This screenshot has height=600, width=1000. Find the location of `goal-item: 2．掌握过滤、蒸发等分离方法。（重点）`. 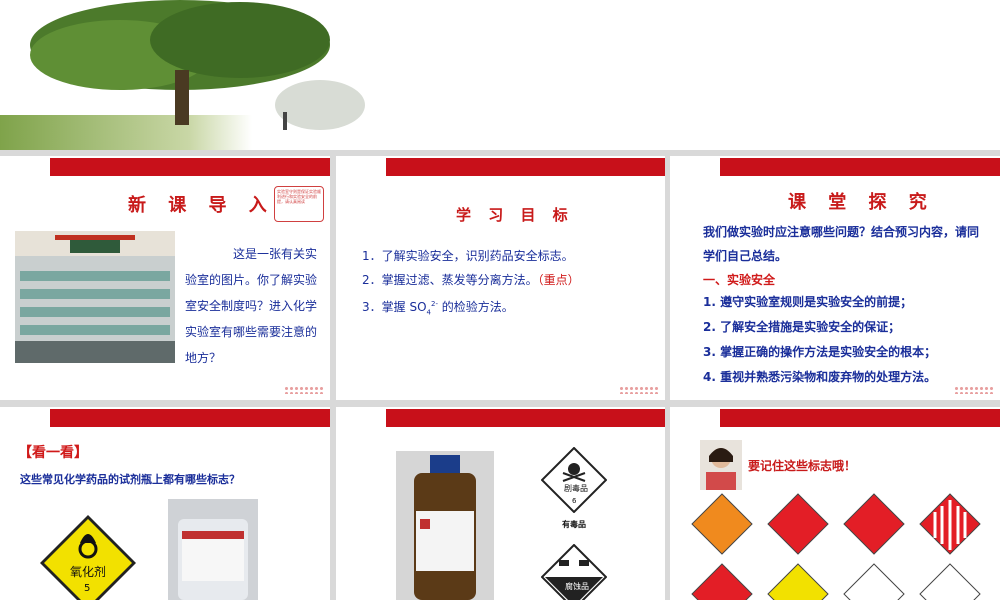

goal-item: 2．掌握过滤、蒸发等分离方法。（重点） is located at coordinates (471, 280).